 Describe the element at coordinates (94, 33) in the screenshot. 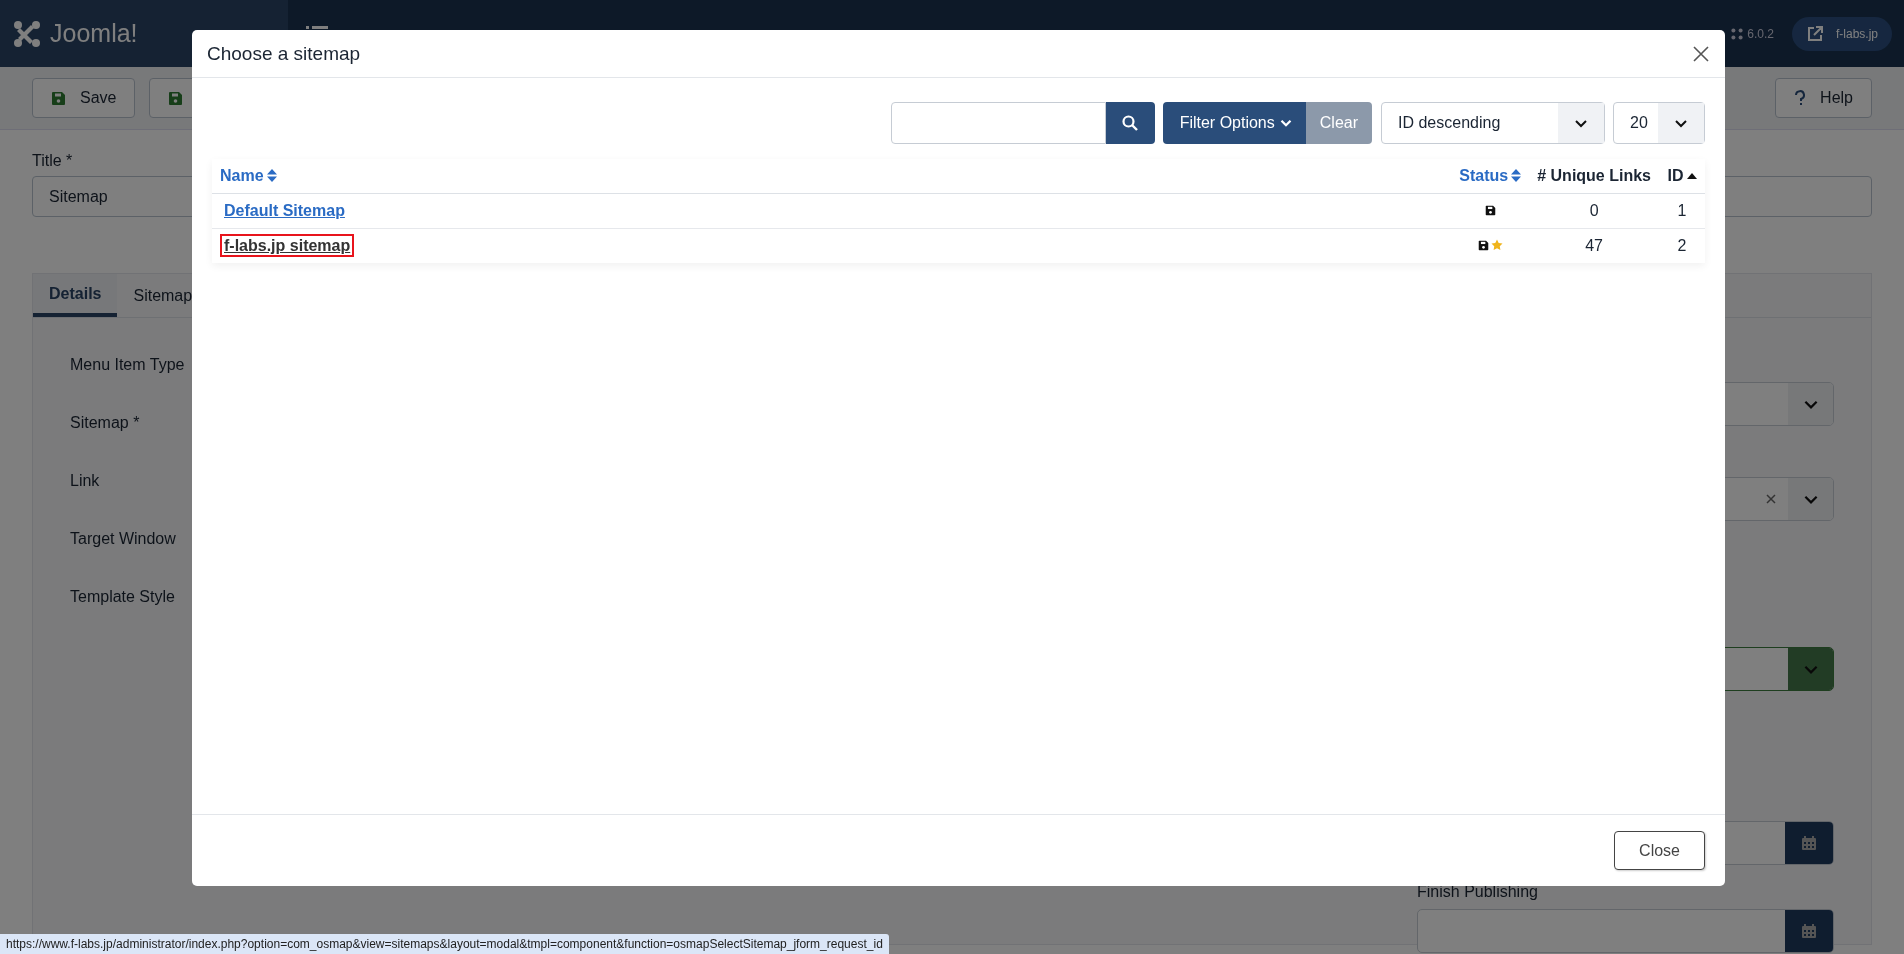

I see `logo-text: Joomla!` at that location.